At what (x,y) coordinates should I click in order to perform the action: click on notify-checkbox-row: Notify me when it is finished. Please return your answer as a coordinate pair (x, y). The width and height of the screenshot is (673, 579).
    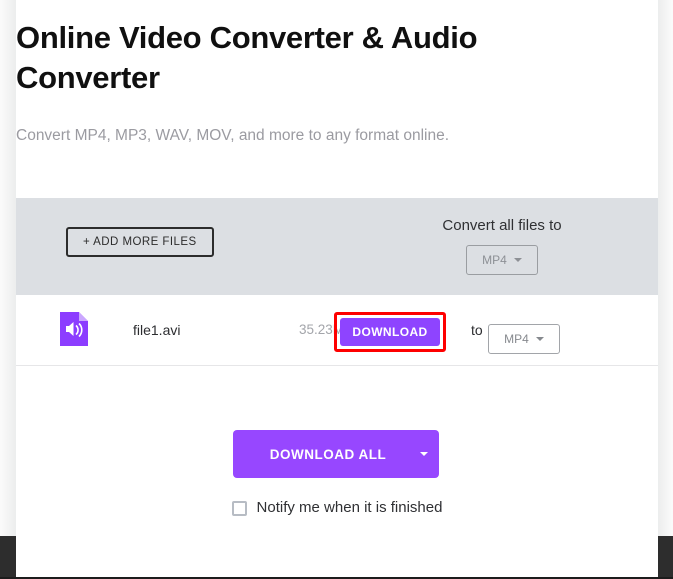
    Looking at the image, I should click on (337, 508).